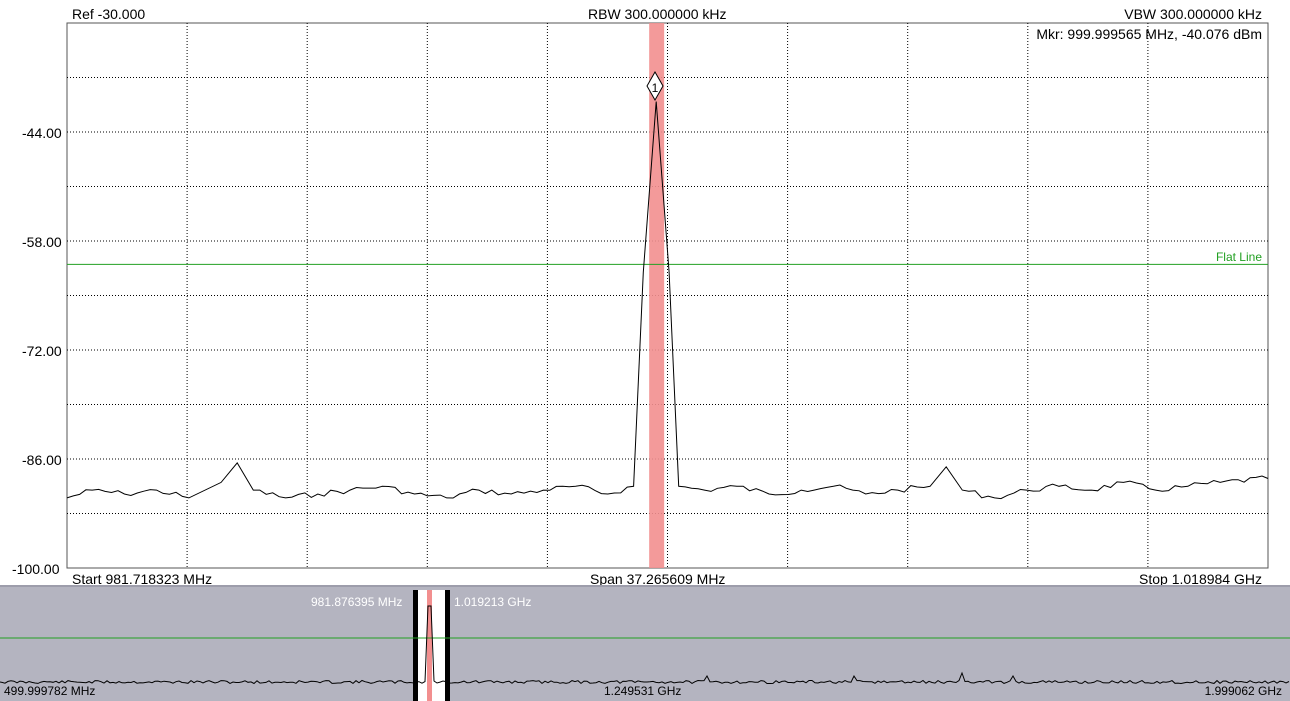 Image resolution: width=1290 pixels, height=701 pixels. What do you see at coordinates (493, 602) in the screenshot?
I see `overview-window-stop-label: 1.019213 GHz` at bounding box center [493, 602].